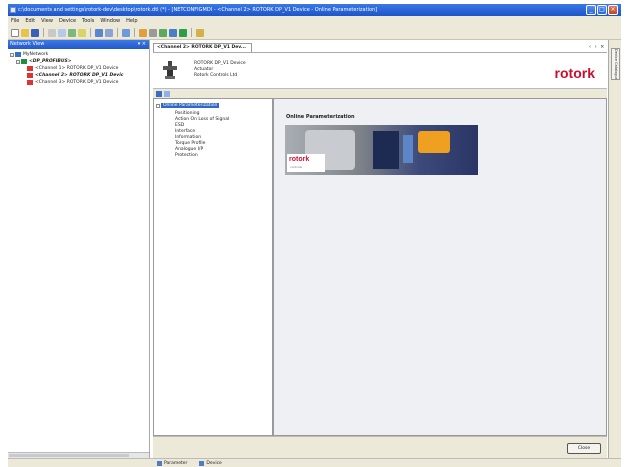  Describe the element at coordinates (591, 10) in the screenshot. I see `minimize-icon: _` at that location.